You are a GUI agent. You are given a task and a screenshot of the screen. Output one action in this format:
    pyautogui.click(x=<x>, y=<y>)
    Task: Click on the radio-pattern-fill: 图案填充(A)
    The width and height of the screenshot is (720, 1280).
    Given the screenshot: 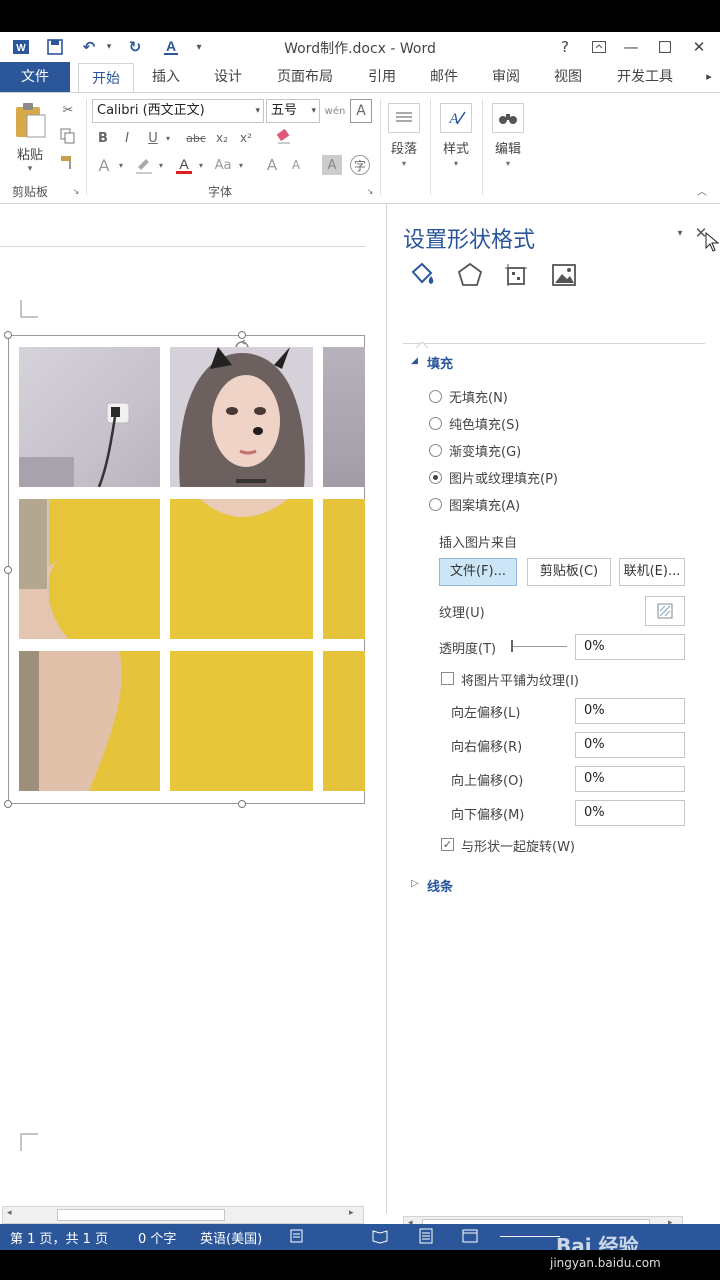 What is the action you would take?
    pyautogui.click(x=474, y=504)
    